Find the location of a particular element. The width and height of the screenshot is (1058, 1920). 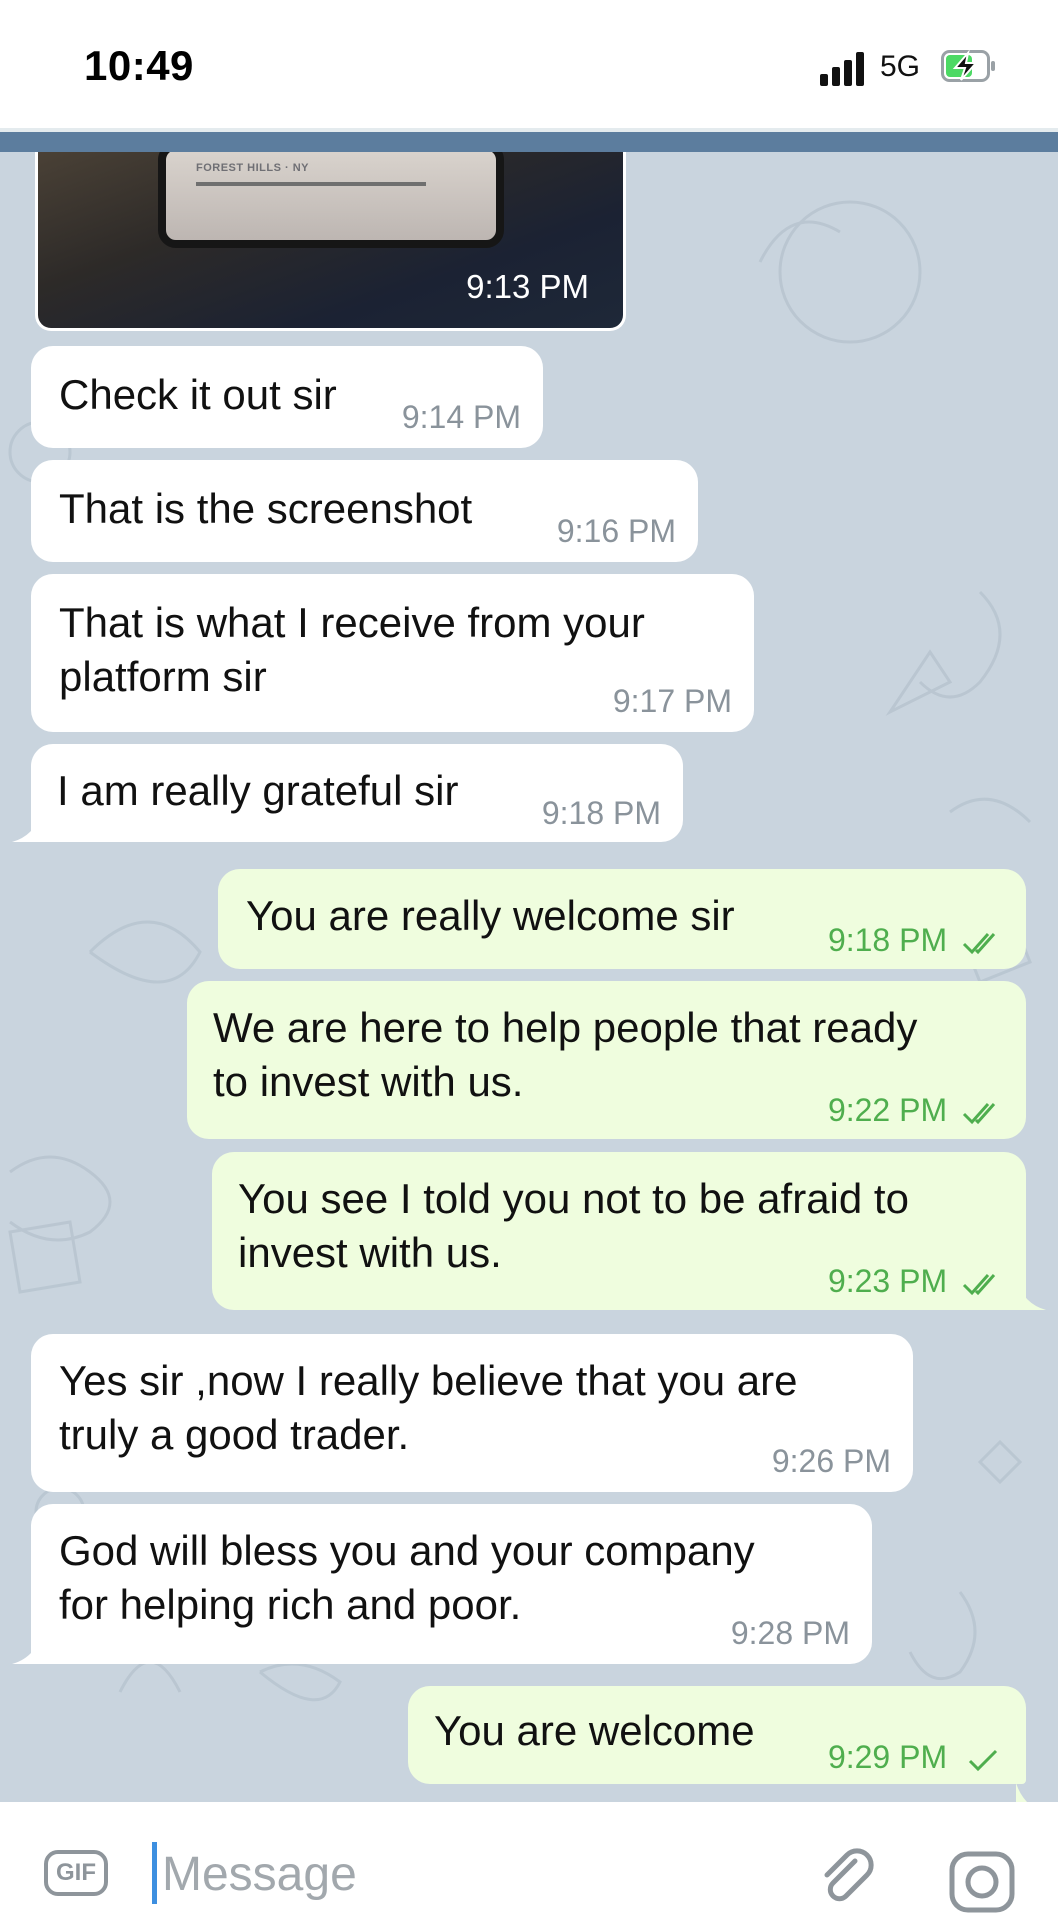

message-text: You are really welcome sir is located at coordinates (490, 915).